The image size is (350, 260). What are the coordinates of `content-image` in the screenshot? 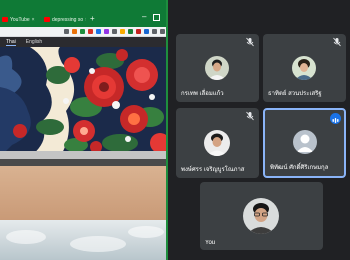 It's located at (83, 193).